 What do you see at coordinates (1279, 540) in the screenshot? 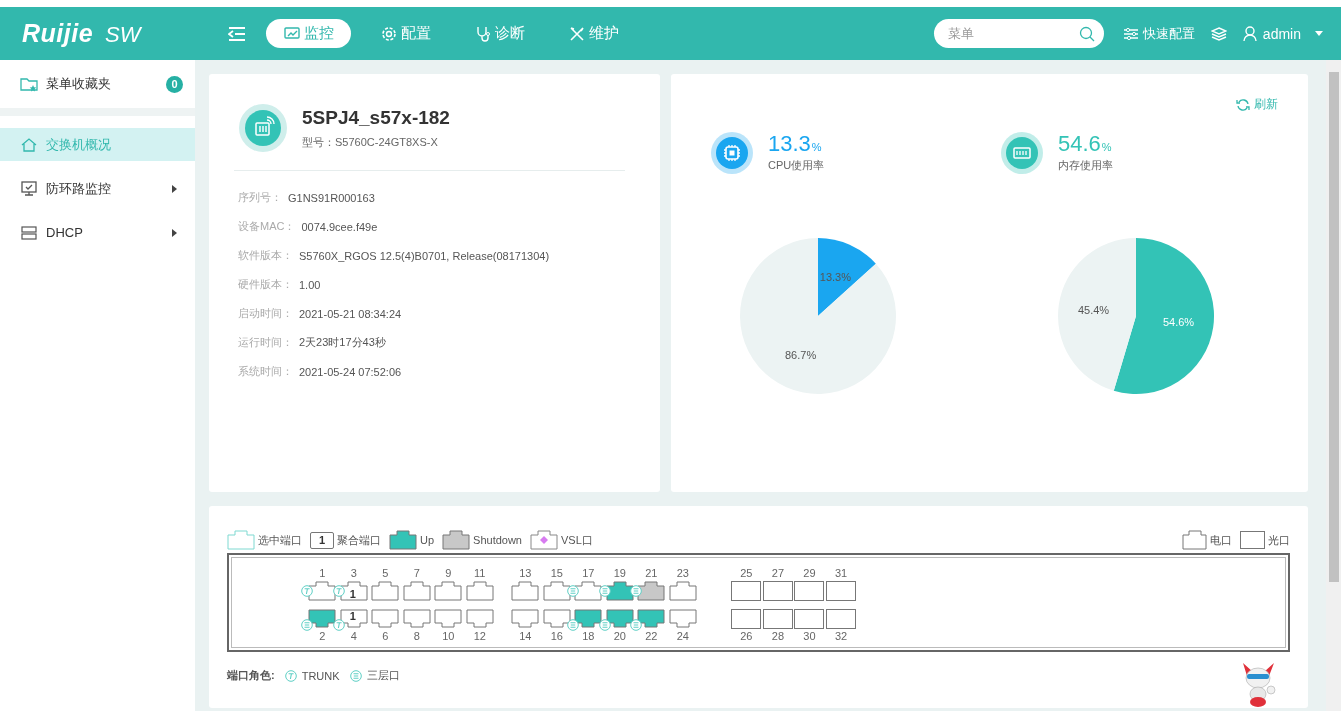
I see `legend-label: 光口` at bounding box center [1279, 540].